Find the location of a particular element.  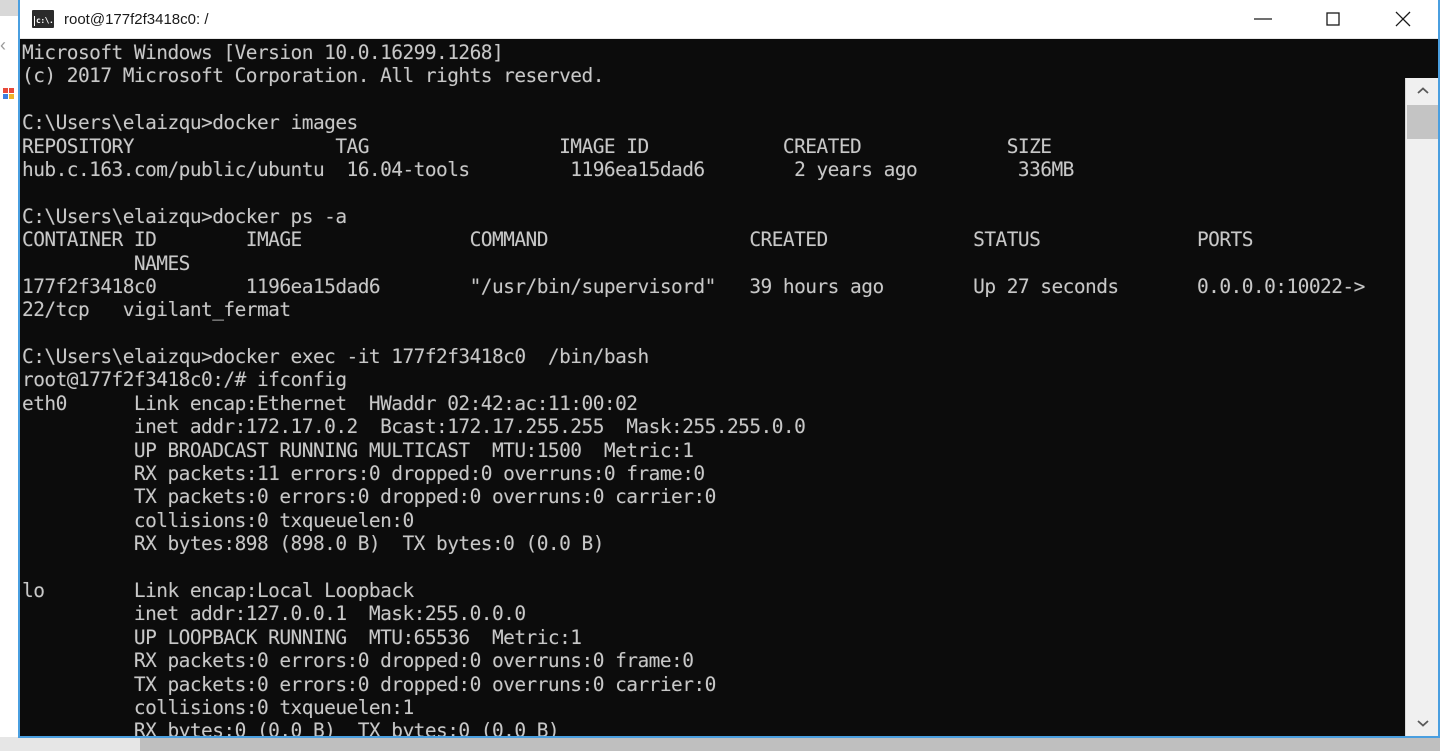

windows-logo-icon is located at coordinates (8, 93).